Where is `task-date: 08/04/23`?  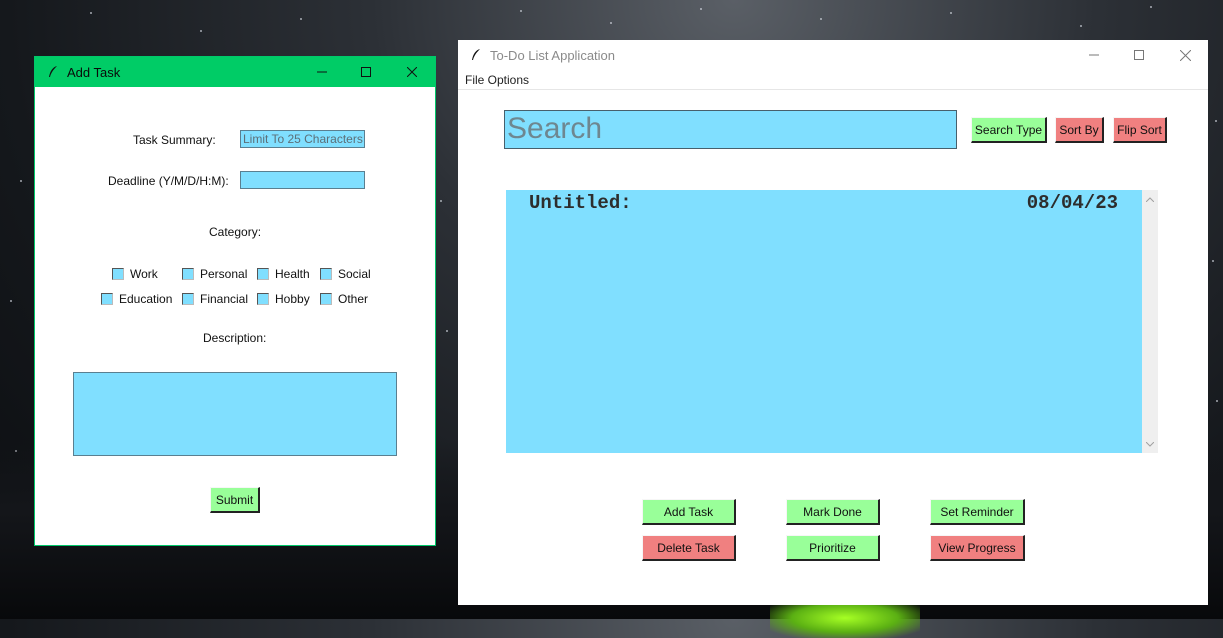 task-date: 08/04/23 is located at coordinates (1072, 203).